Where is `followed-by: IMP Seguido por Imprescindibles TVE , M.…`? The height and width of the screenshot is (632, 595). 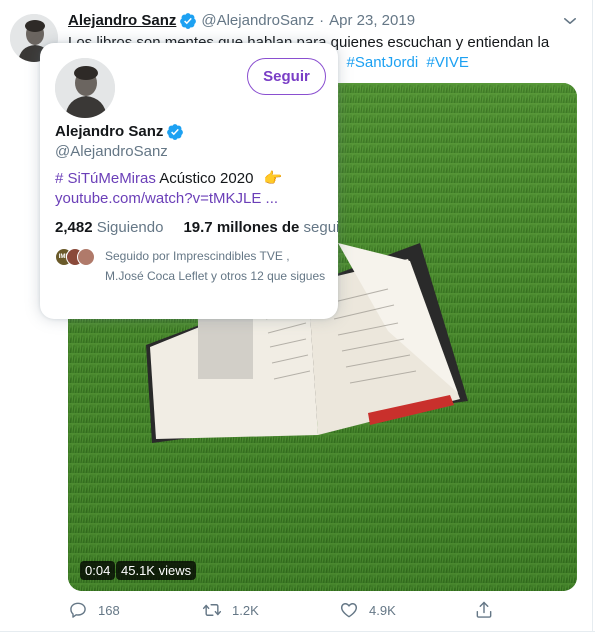
followed-by: IMP Seguido por Imprescindibles TVE , M.… is located at coordinates (192, 276).